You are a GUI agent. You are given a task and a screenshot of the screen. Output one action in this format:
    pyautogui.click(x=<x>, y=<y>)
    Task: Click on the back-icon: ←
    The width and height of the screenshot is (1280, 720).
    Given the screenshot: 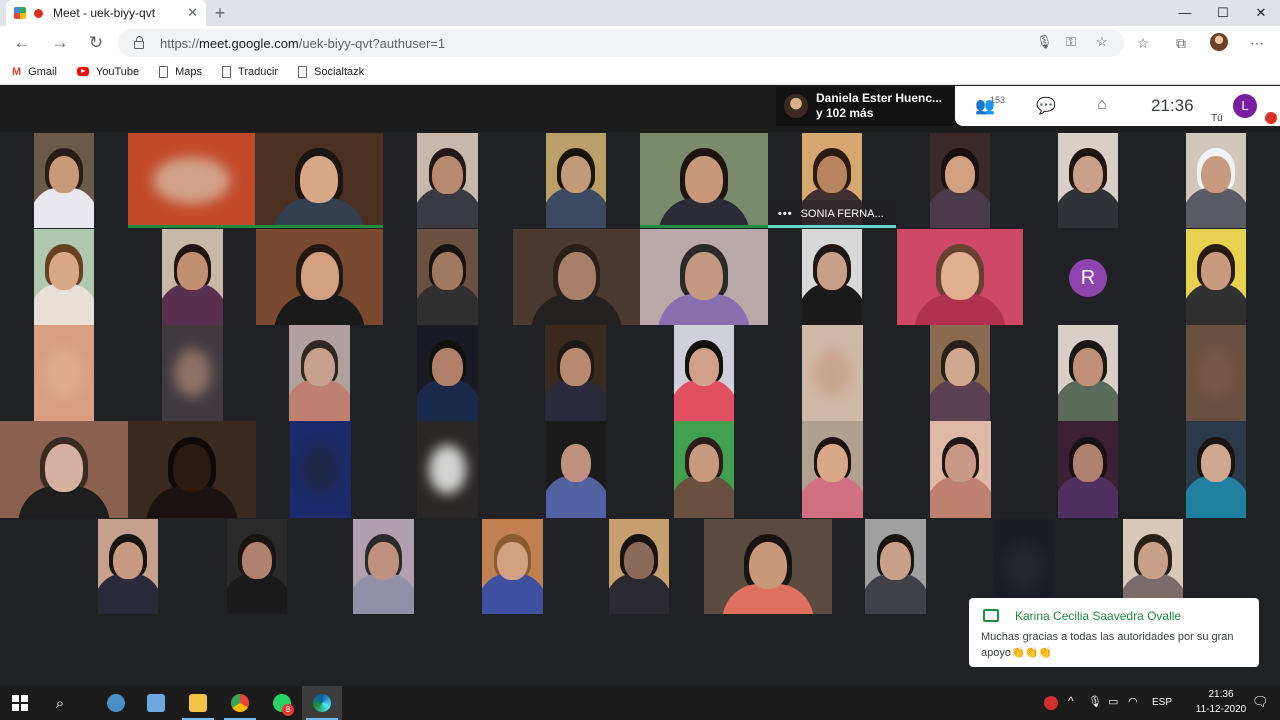 What is the action you would take?
    pyautogui.click(x=22, y=43)
    